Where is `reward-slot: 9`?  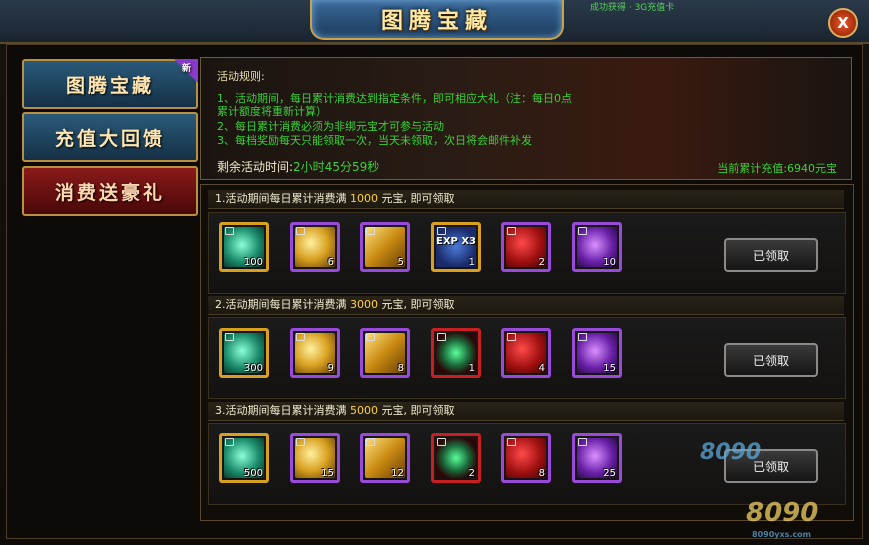 reward-slot: 9 is located at coordinates (315, 353).